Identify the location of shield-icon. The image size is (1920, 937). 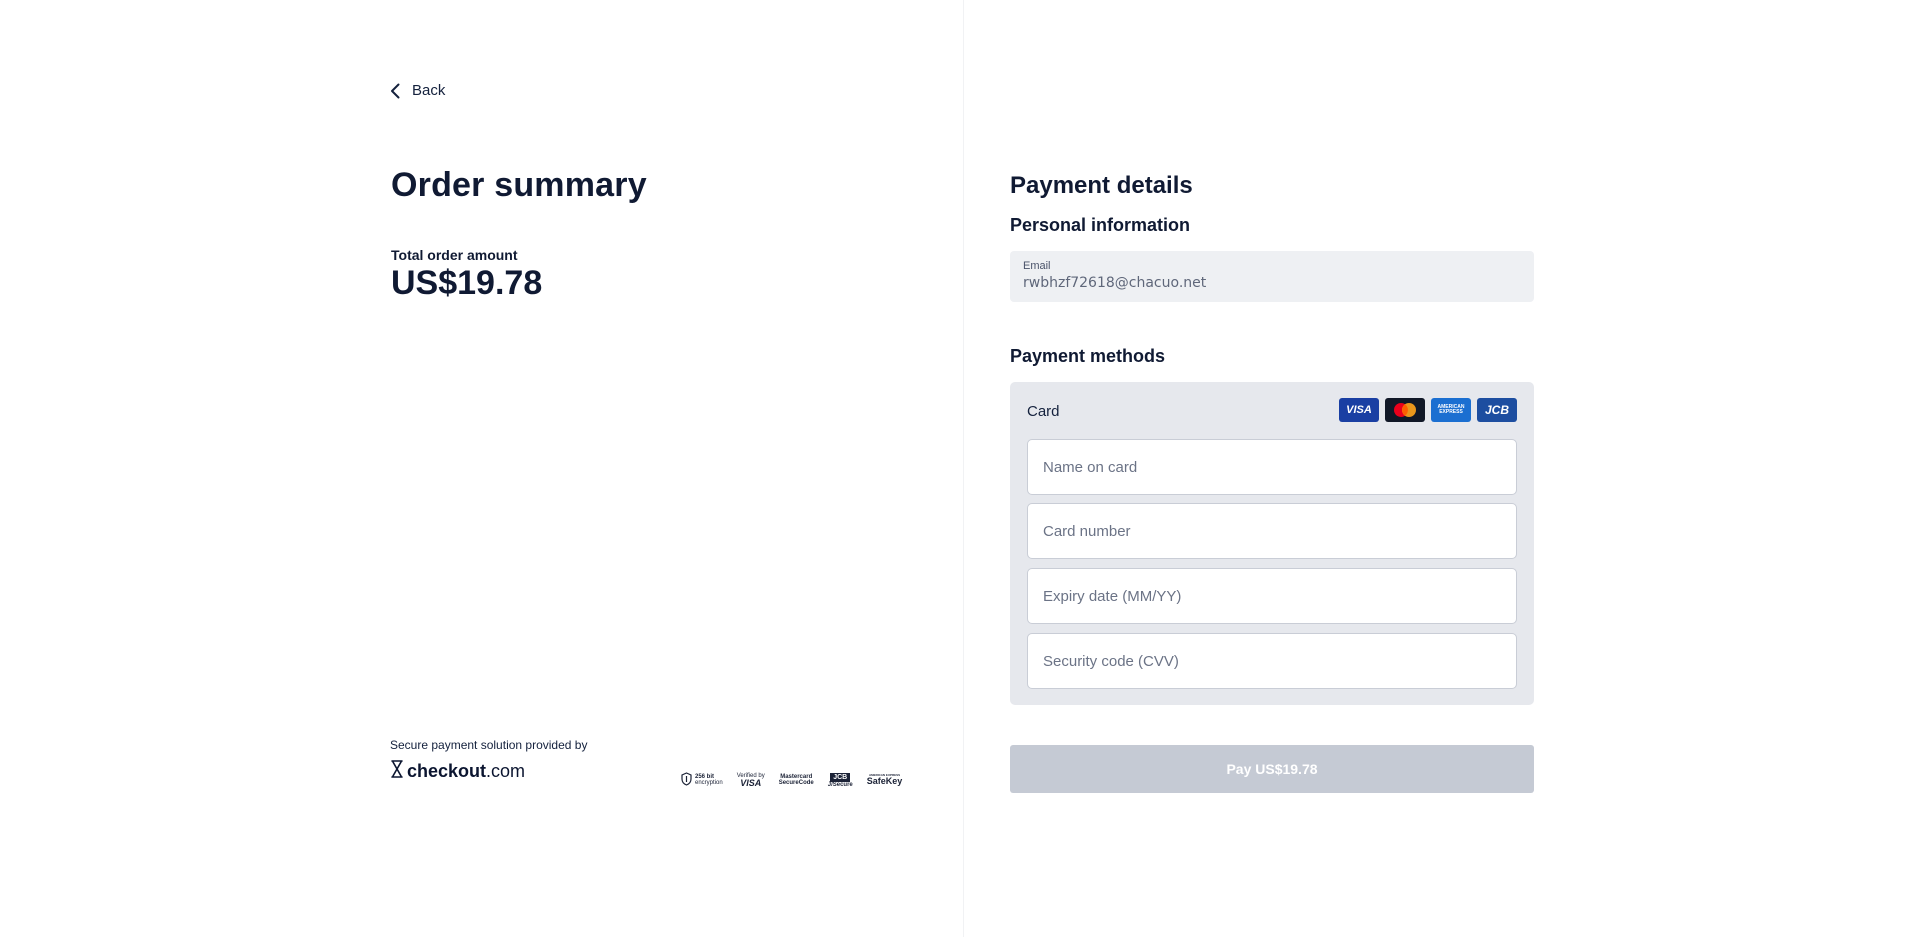
(686, 780).